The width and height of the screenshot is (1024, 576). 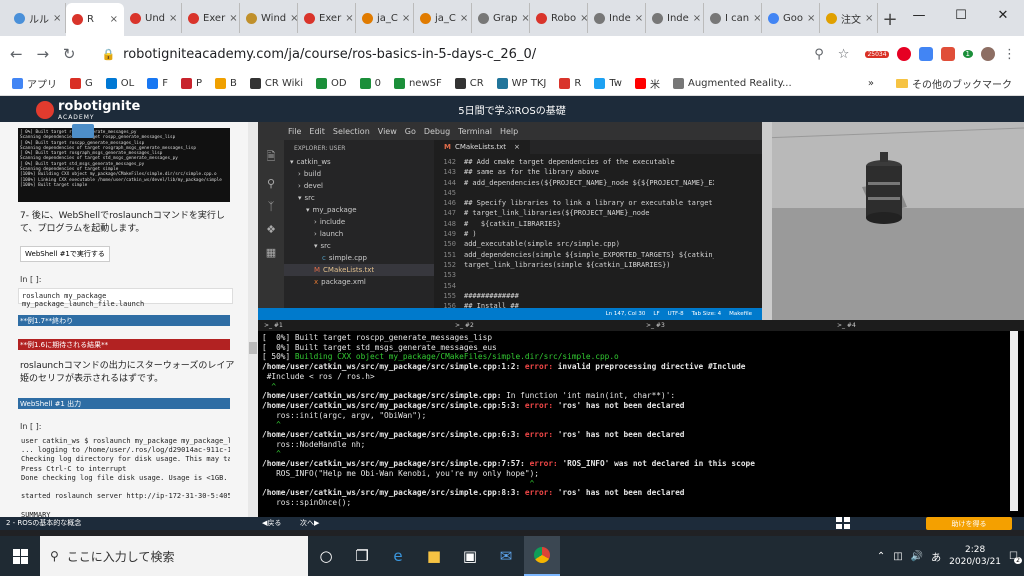 What do you see at coordinates (948, 54) in the screenshot?
I see `extension-icon` at bounding box center [948, 54].